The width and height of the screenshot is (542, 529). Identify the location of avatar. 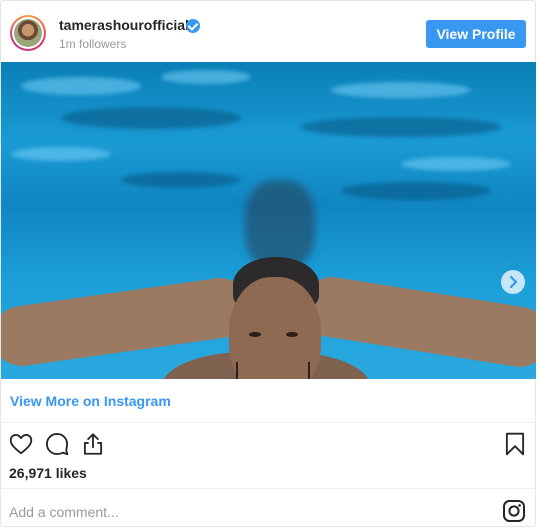
(28, 33).